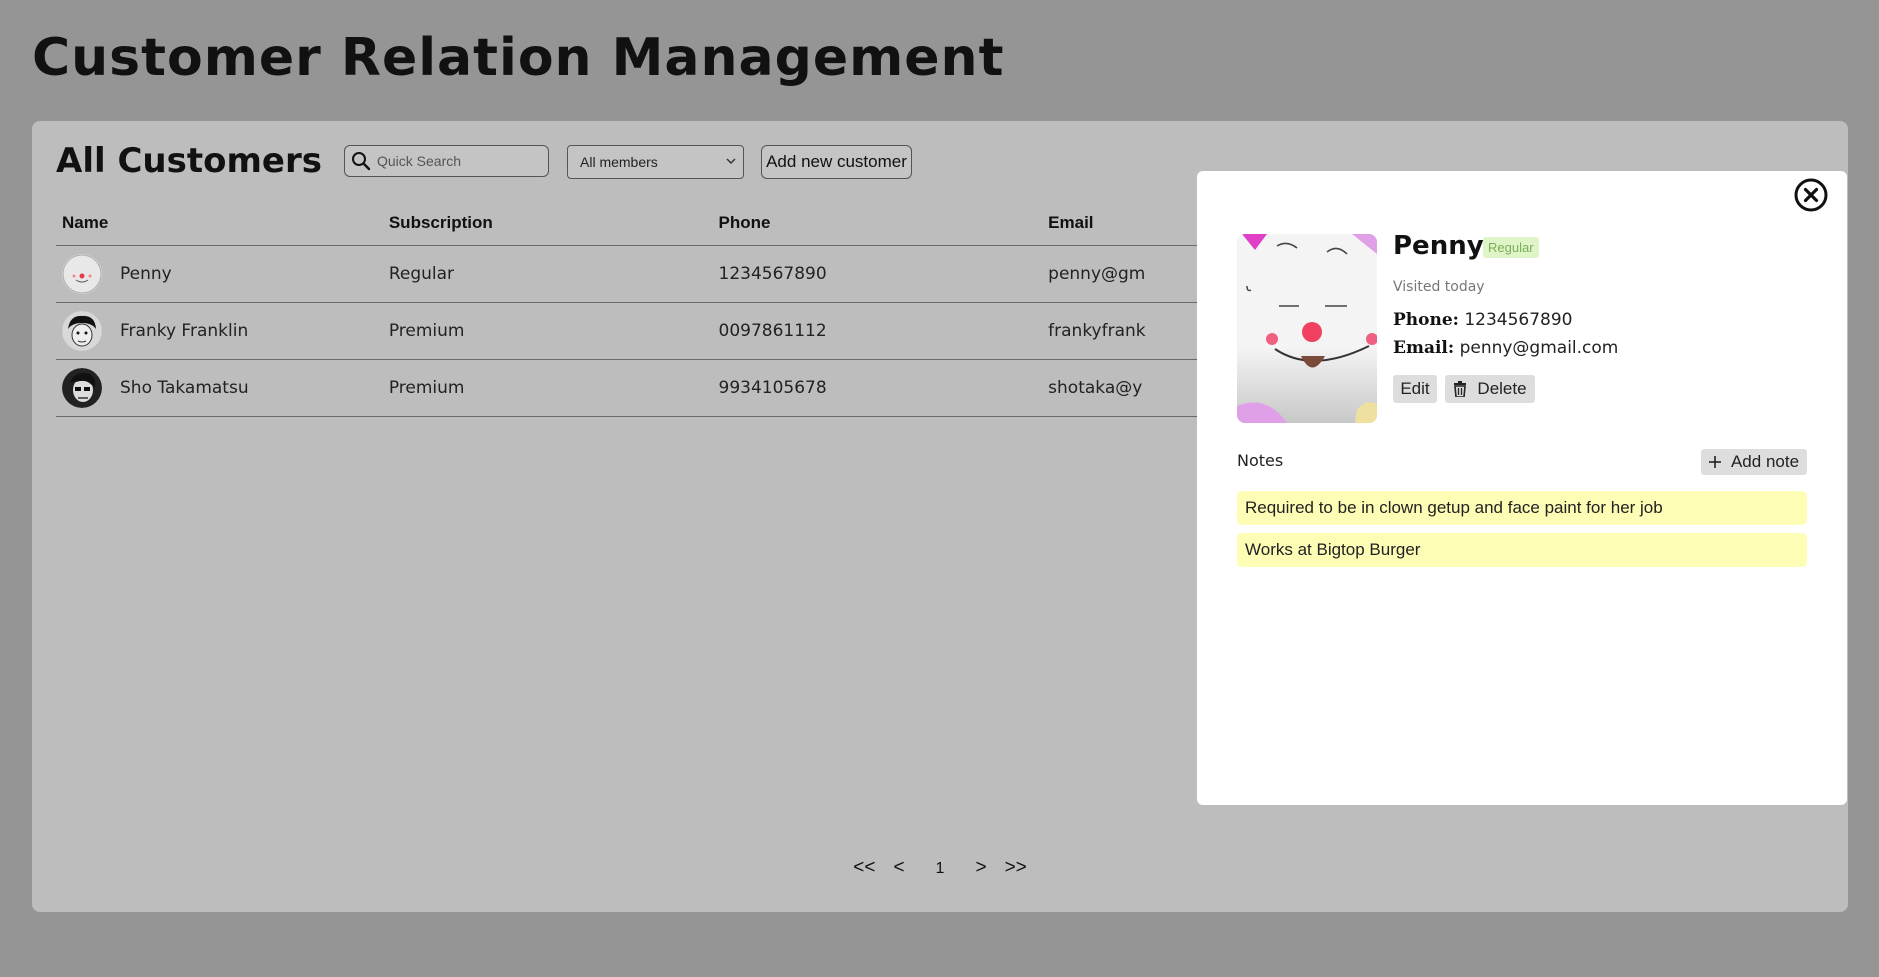  Describe the element at coordinates (646, 274) in the screenshot. I see `table-row: Penny Regular 1234567890 penny@gm` at that location.